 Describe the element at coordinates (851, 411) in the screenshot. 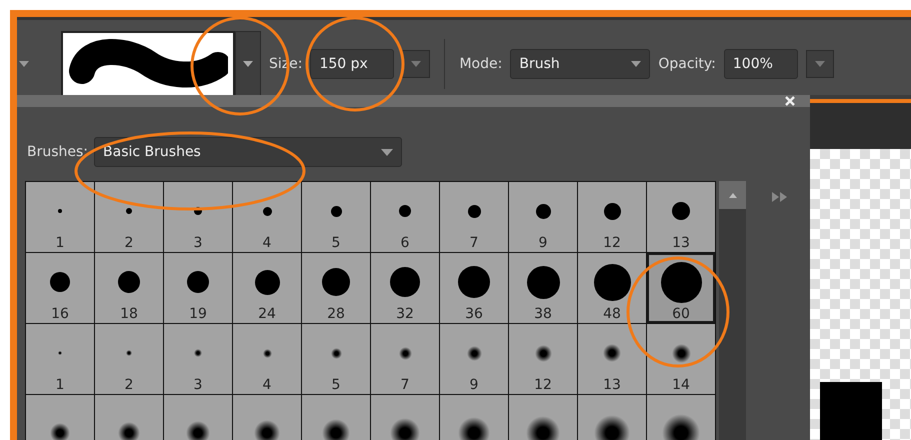

I see `filled-shape` at that location.